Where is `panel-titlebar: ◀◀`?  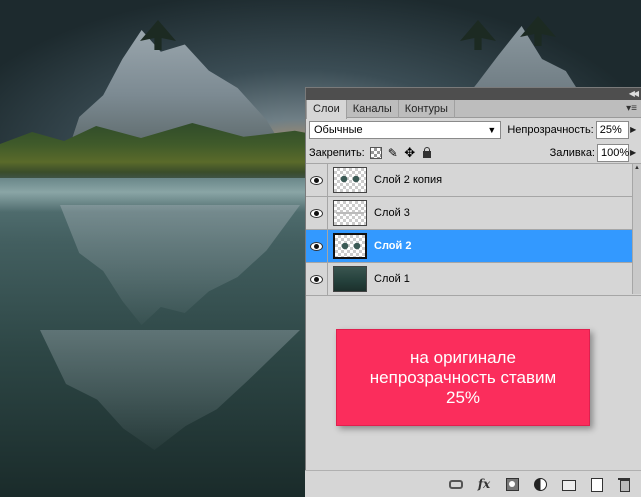
panel-titlebar: ◀◀ is located at coordinates (473, 94).